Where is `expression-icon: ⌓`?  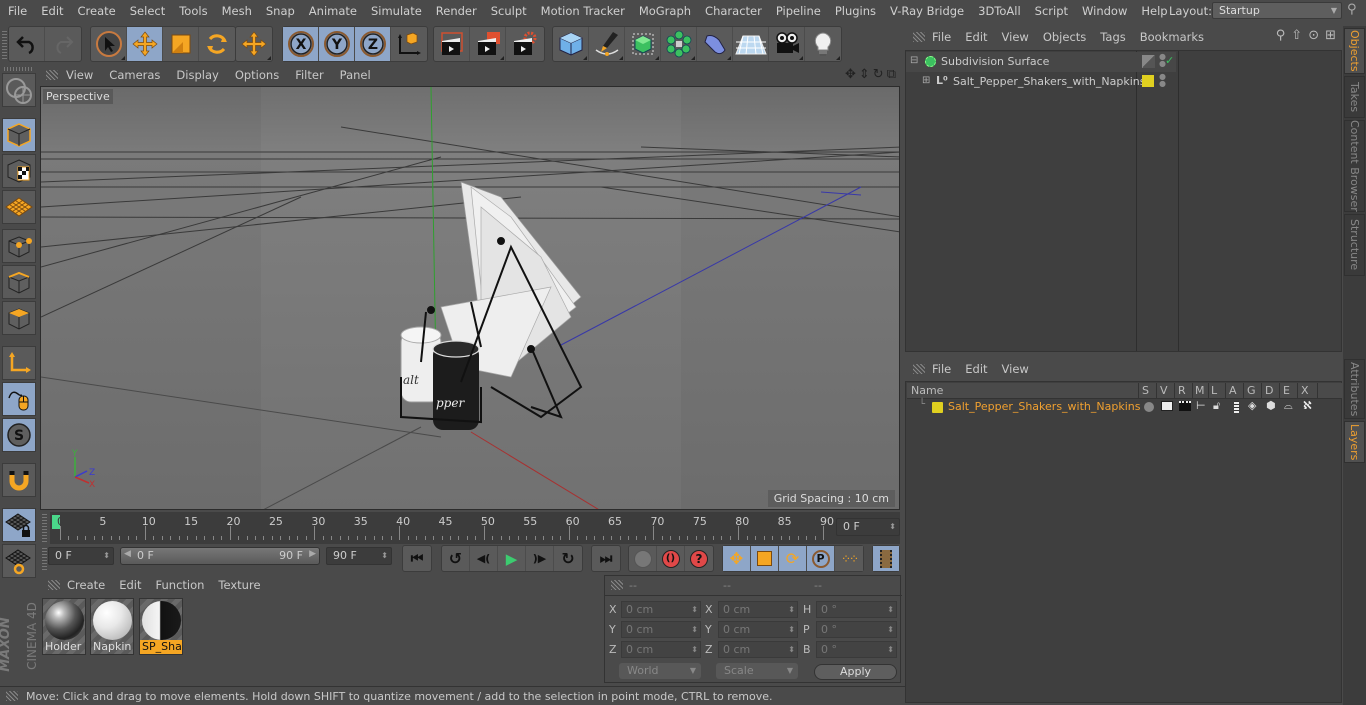
expression-icon: ⌓ is located at coordinates (1288, 406).